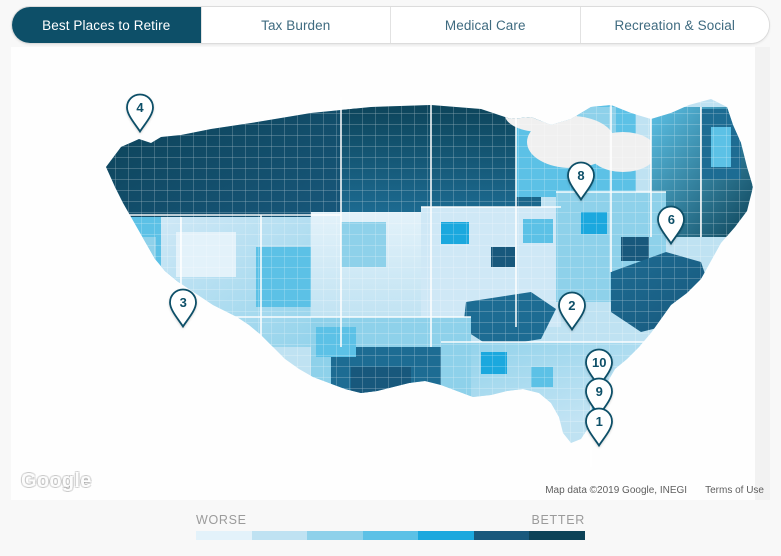  I want to click on map-legend: WORSE BETTER, so click(391, 526).